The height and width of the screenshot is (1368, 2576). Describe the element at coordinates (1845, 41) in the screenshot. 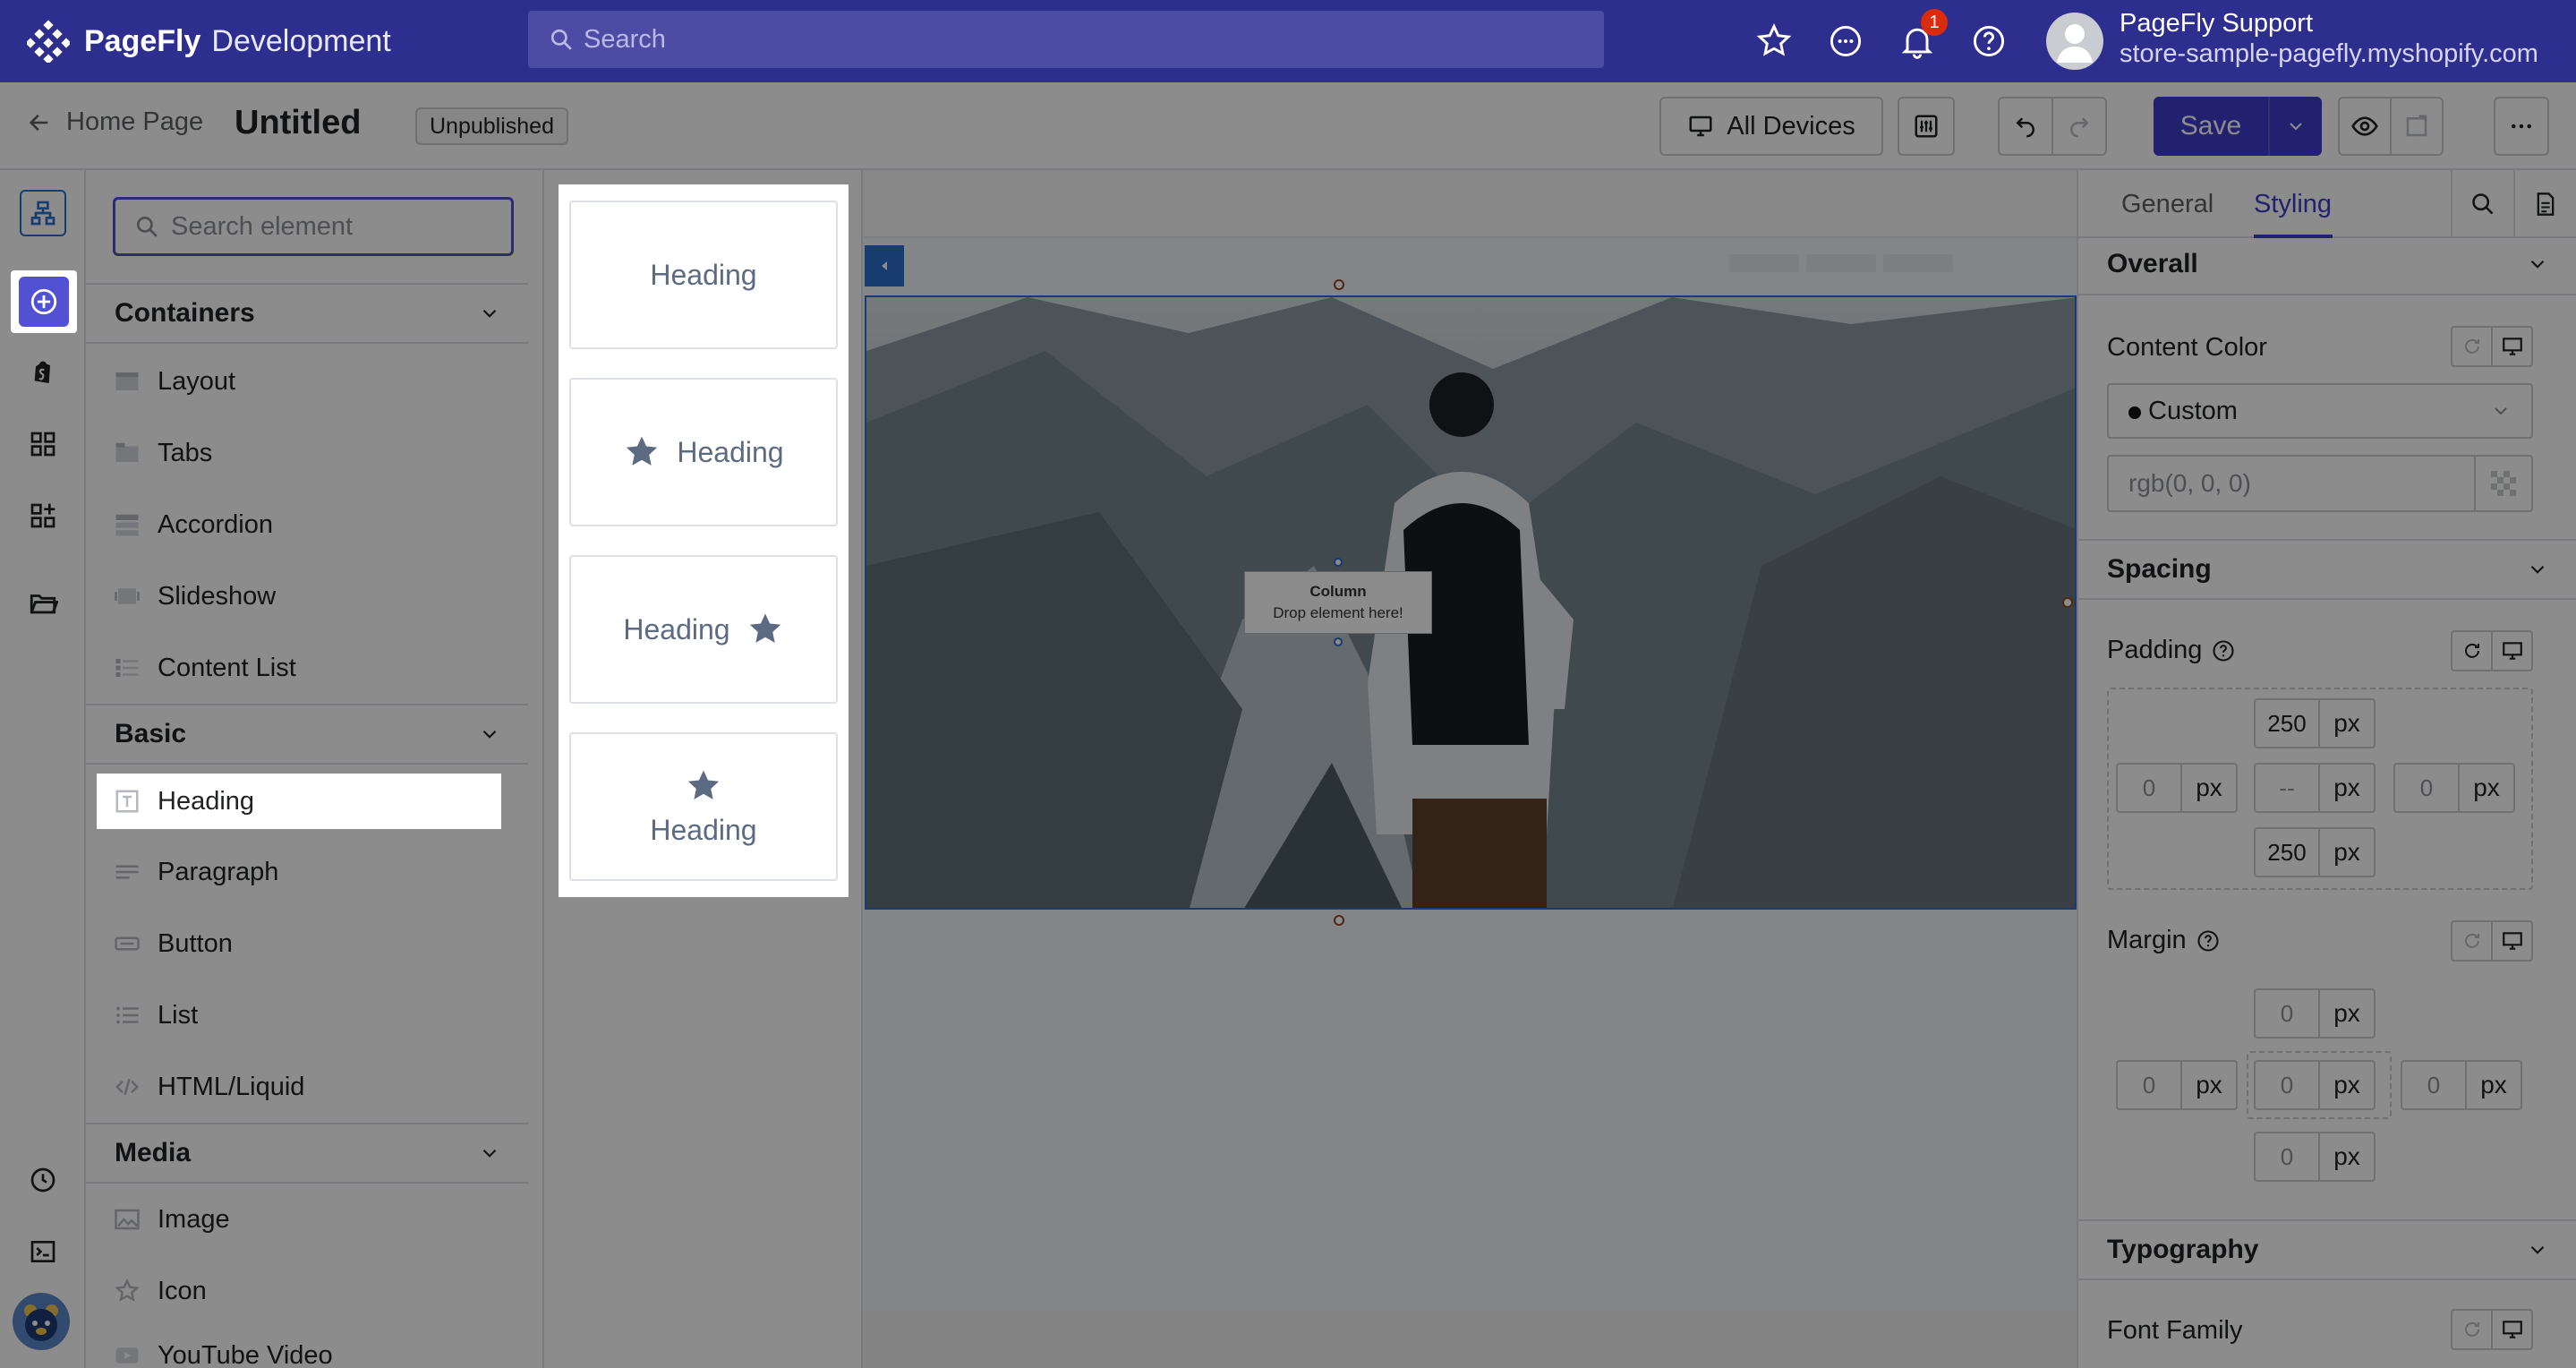

I see `chat-icon` at that location.